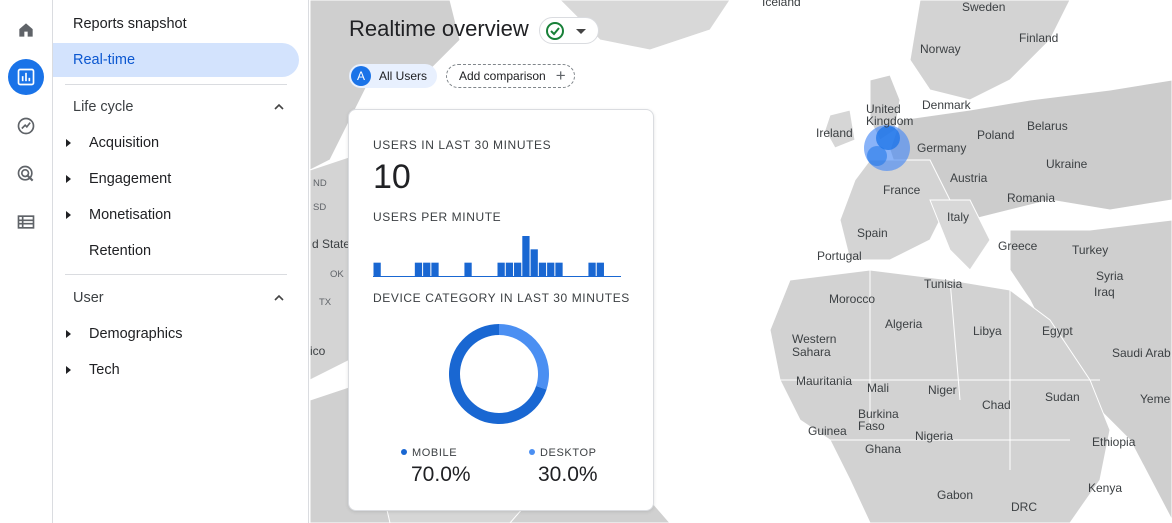 This screenshot has width=1172, height=523. What do you see at coordinates (942, 148) in the screenshot?
I see `map-label: Germany` at bounding box center [942, 148].